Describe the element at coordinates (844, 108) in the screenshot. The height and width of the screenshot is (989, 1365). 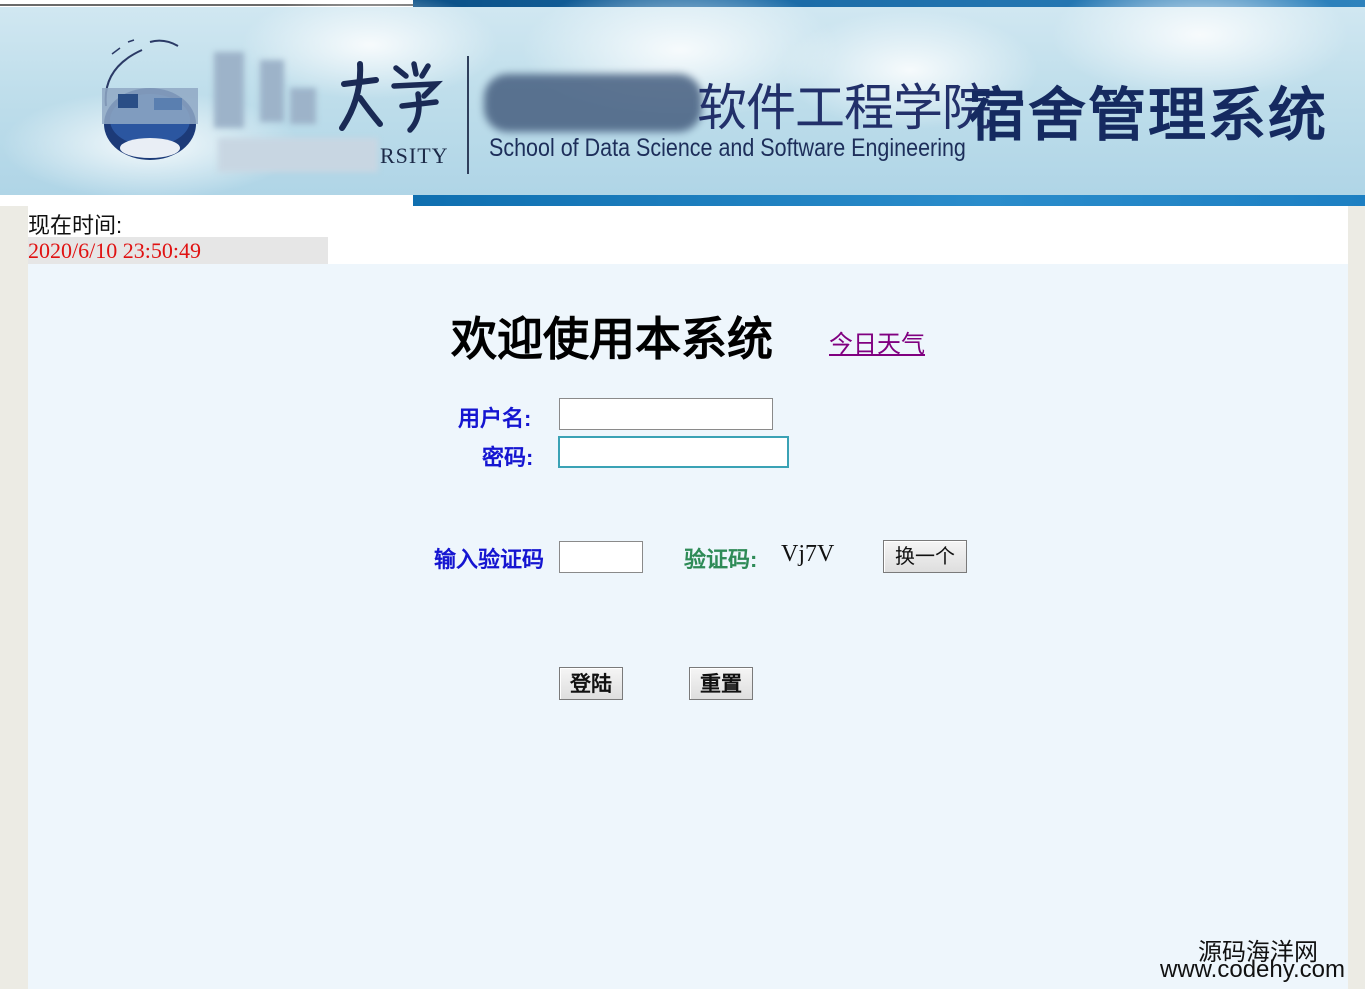
I see `college-name-cn: 软件工程学院` at that location.